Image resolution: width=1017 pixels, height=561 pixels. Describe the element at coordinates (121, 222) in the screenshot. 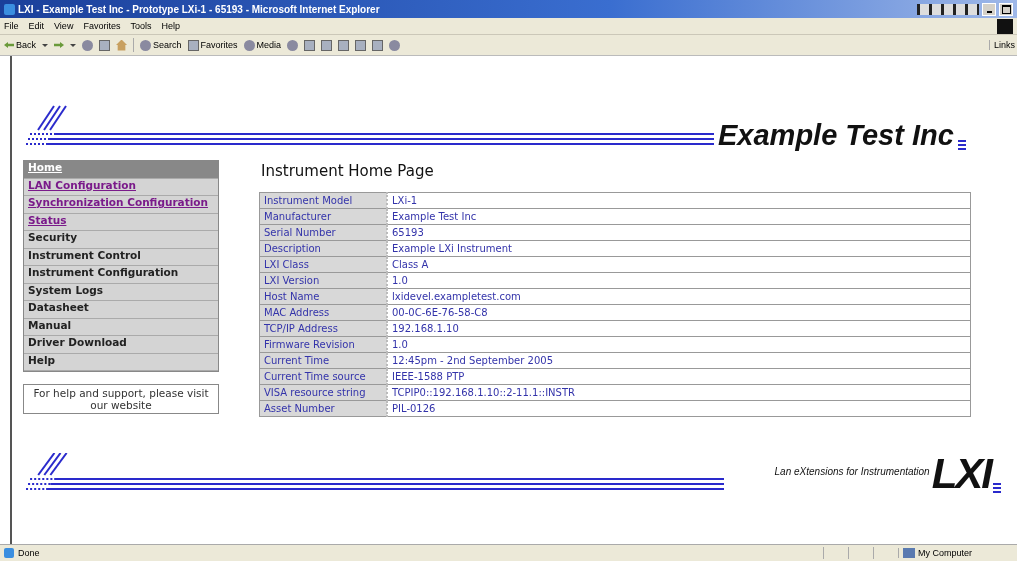

I see `nav-item: Status` at that location.